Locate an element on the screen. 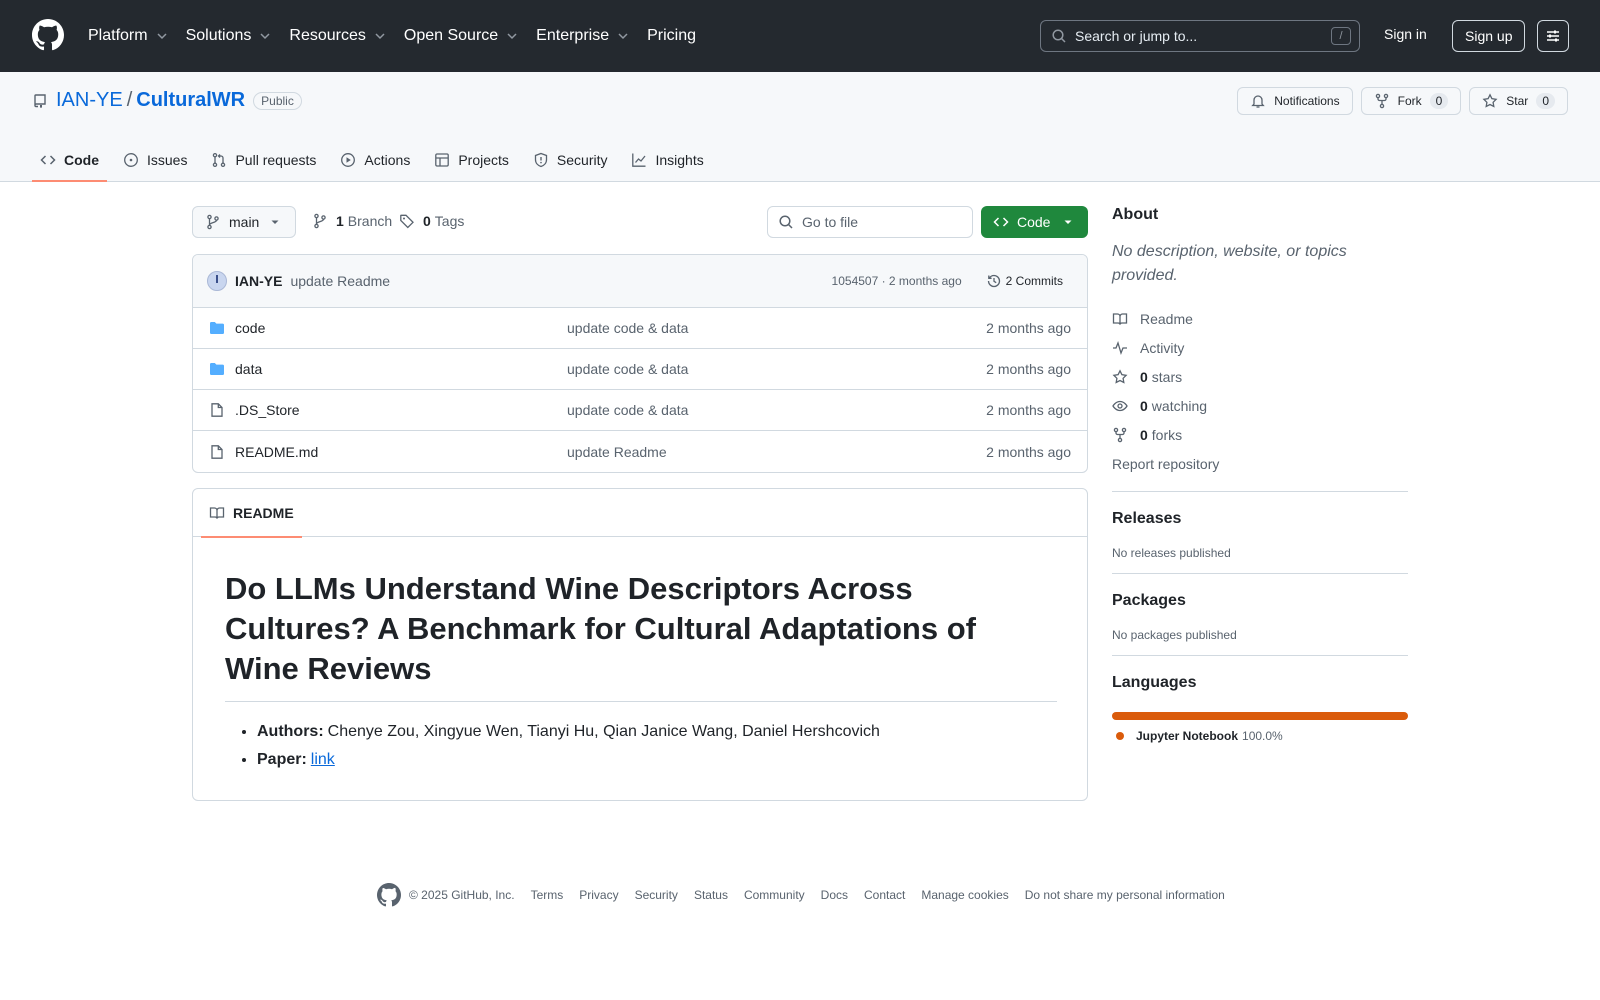 This screenshot has height=1000, width=1600. go-to-file-input: Go to file is located at coordinates (870, 222).